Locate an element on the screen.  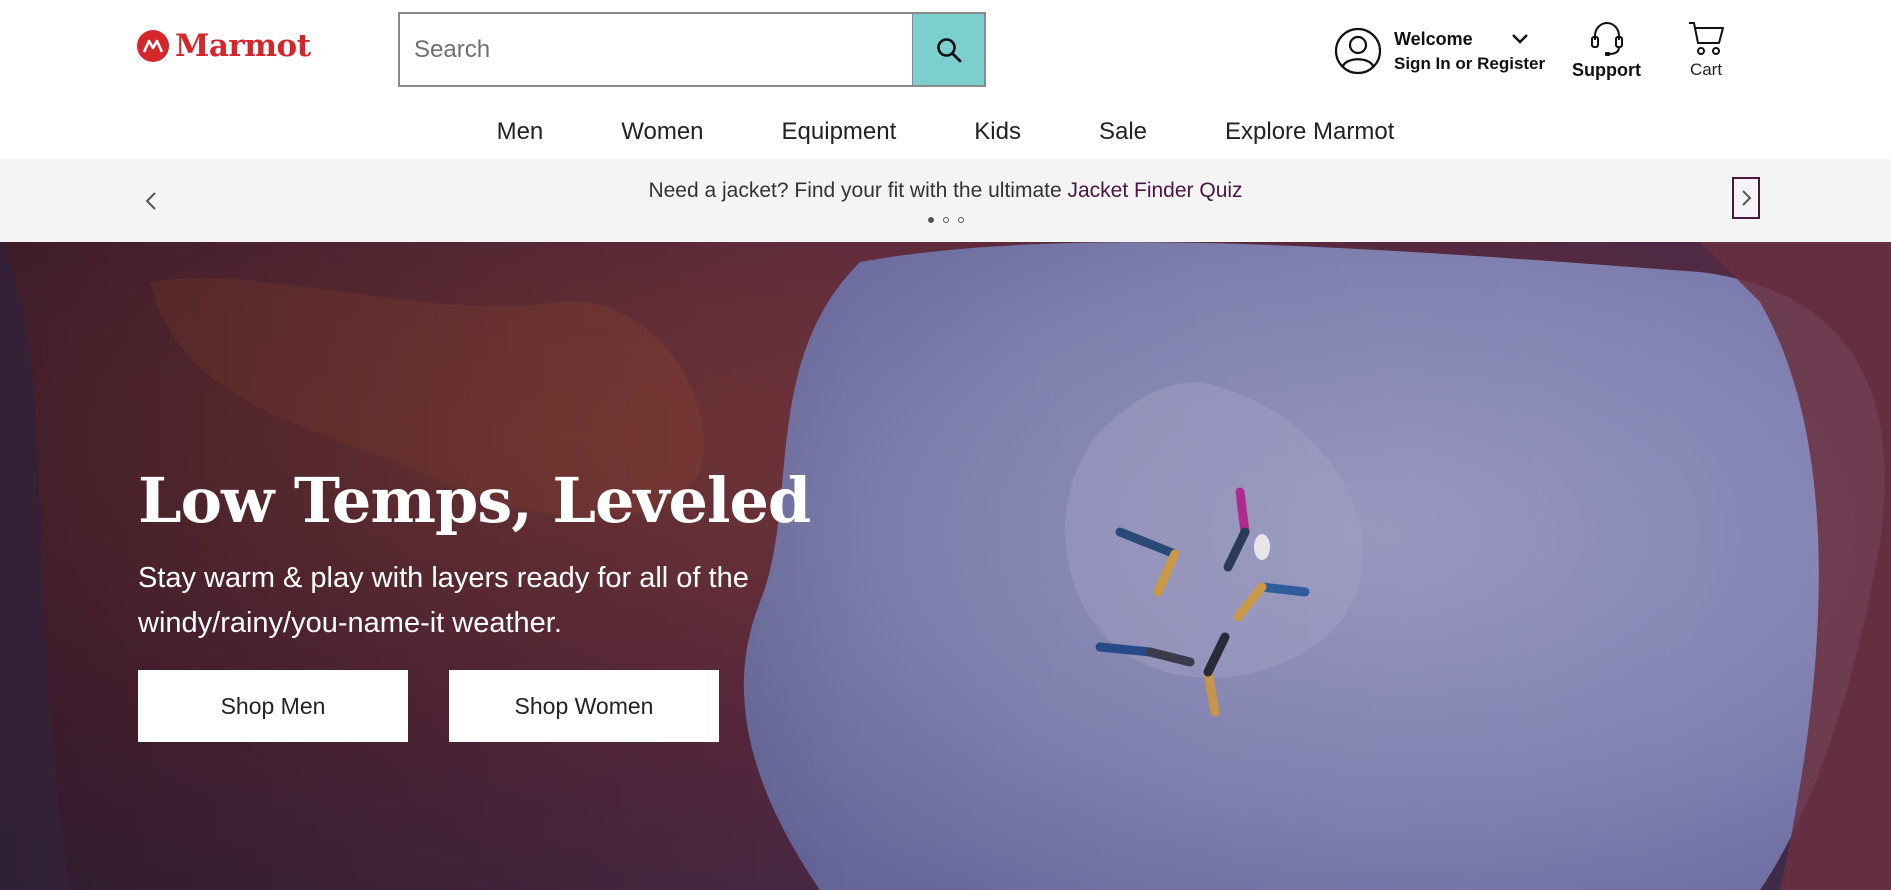
cart-icon is located at coordinates (1706, 38).